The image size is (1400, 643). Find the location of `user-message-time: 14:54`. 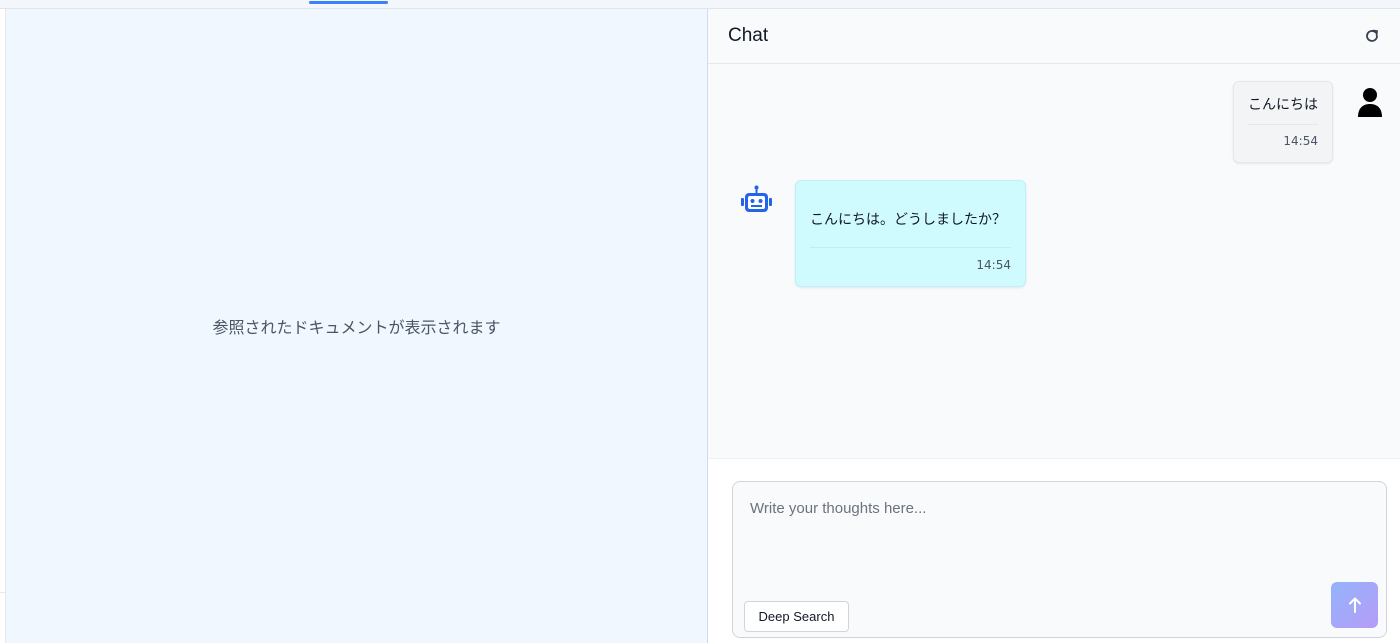

user-message-time: 14:54 is located at coordinates (1300, 141).